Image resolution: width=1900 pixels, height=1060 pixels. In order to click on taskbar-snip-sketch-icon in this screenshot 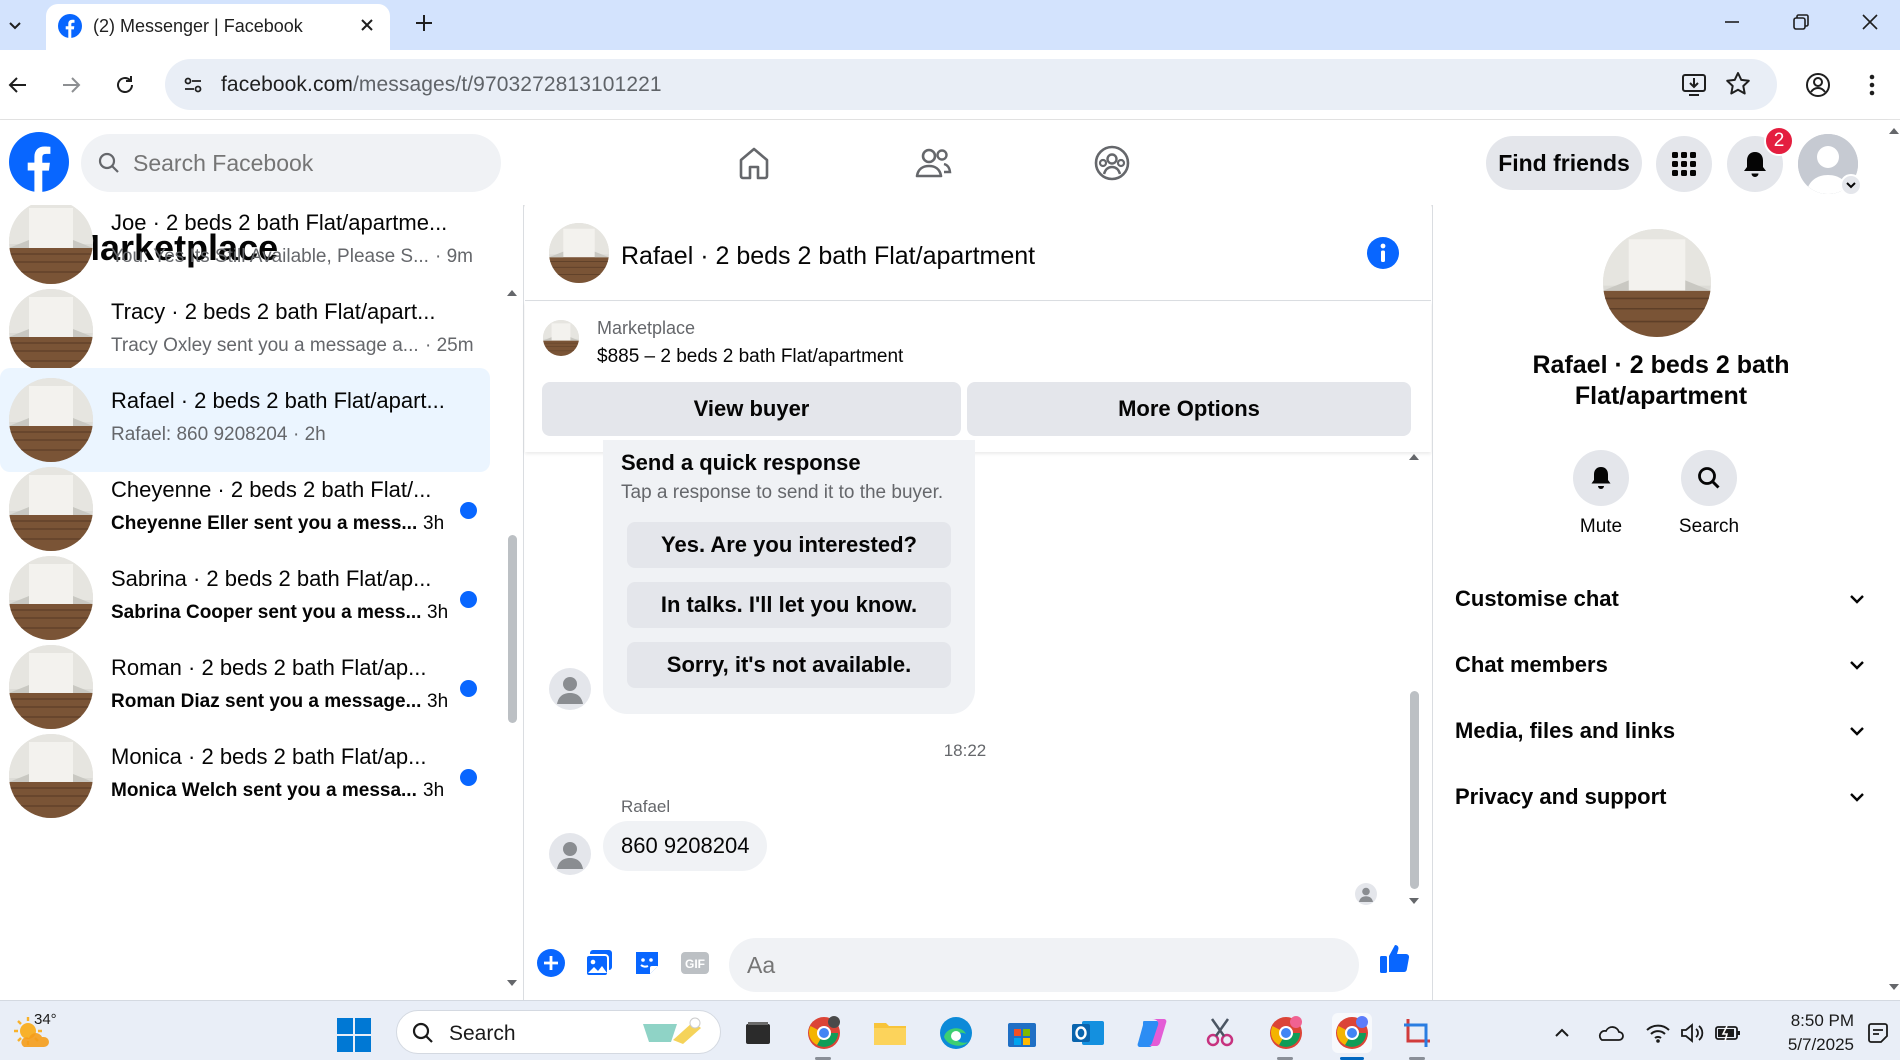, I will do `click(1418, 1033)`.